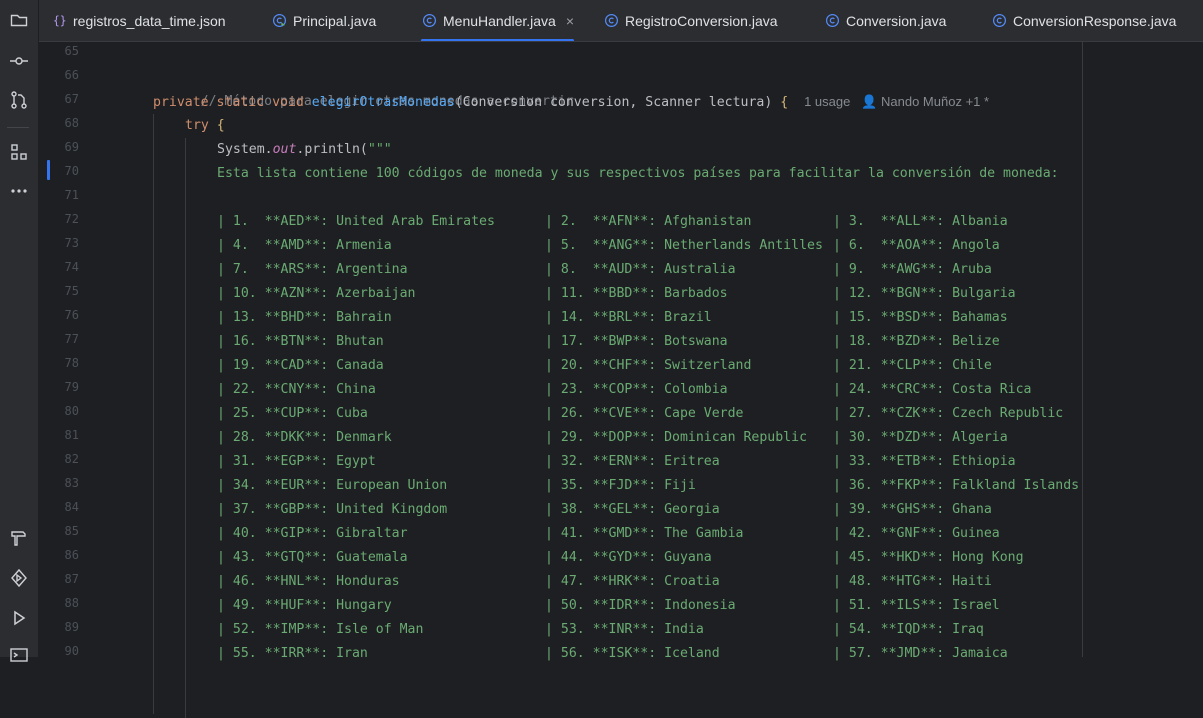  I want to click on currency-entry: | 21. **CLP**: Chile, so click(912, 365).